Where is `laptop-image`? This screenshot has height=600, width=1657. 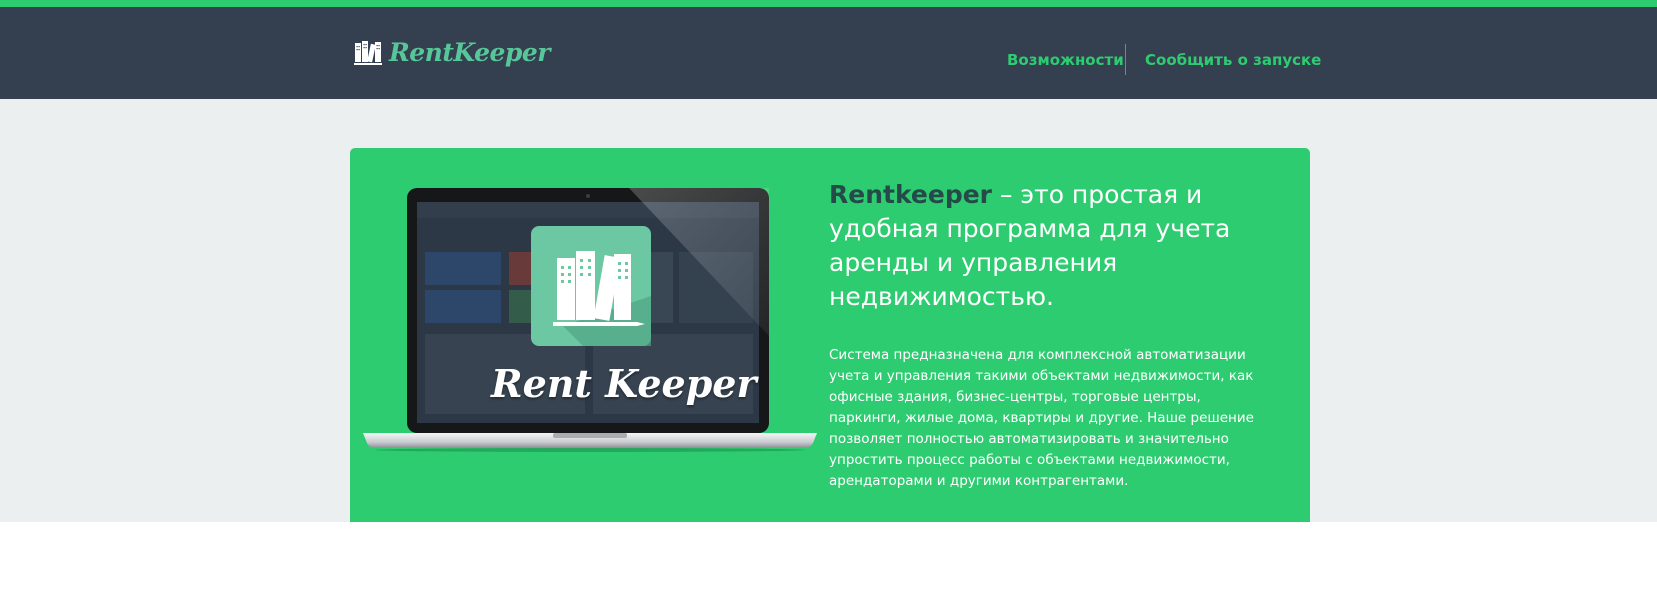 laptop-image is located at coordinates (590, 320).